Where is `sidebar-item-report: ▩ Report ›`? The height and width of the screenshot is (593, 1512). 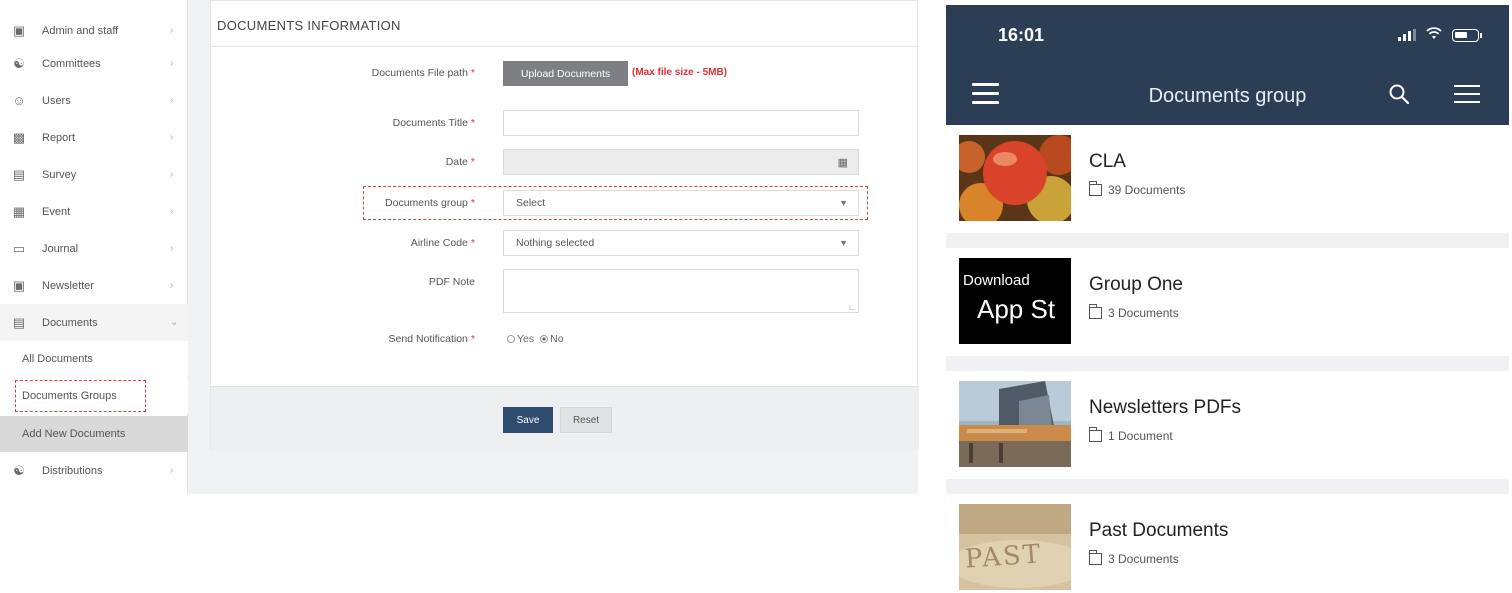
sidebar-item-report: ▩ Report › is located at coordinates (94, 137).